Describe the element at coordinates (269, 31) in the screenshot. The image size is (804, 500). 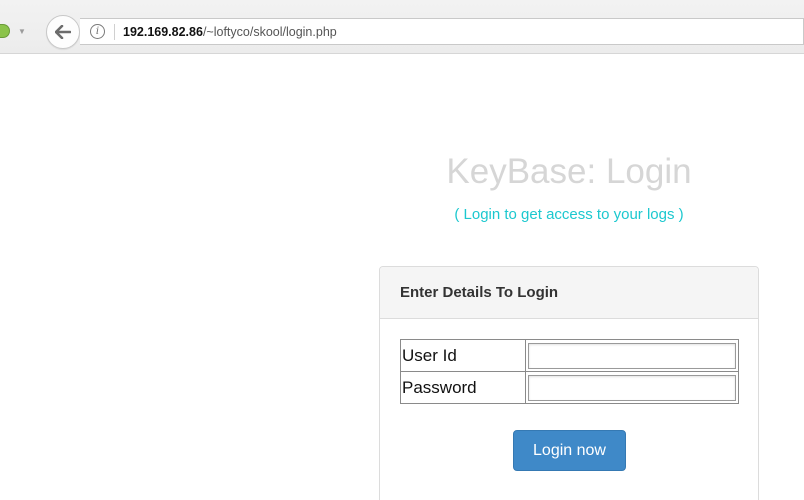
I see `url-path: /~loftyco/skool/login.php` at that location.